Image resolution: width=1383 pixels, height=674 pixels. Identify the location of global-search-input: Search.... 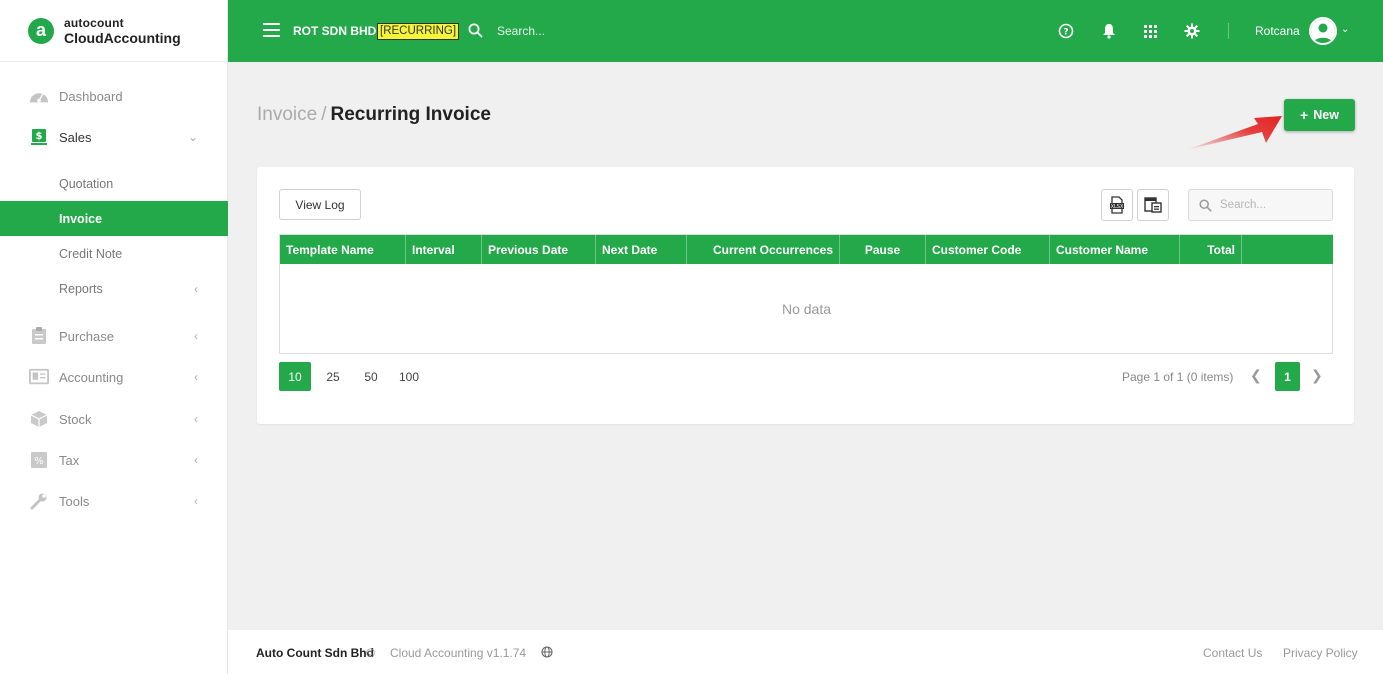
(521, 31).